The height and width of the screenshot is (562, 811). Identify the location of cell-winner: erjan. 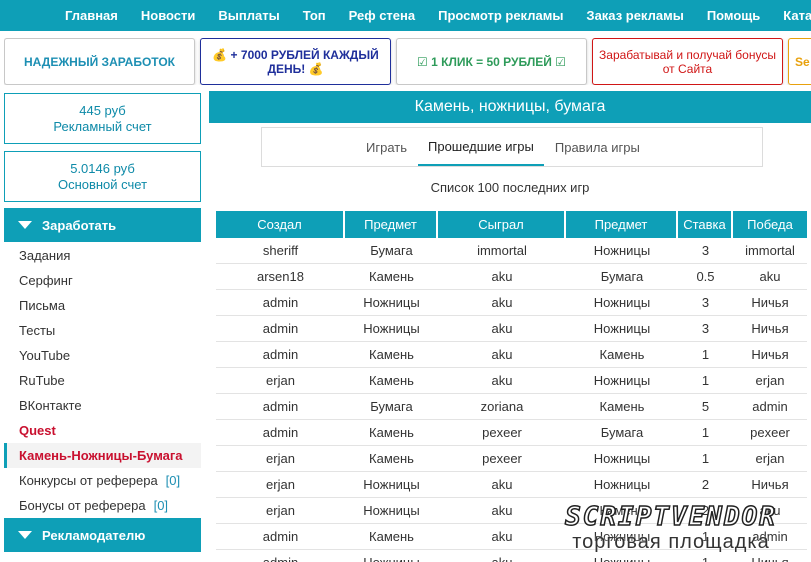
(770, 459).